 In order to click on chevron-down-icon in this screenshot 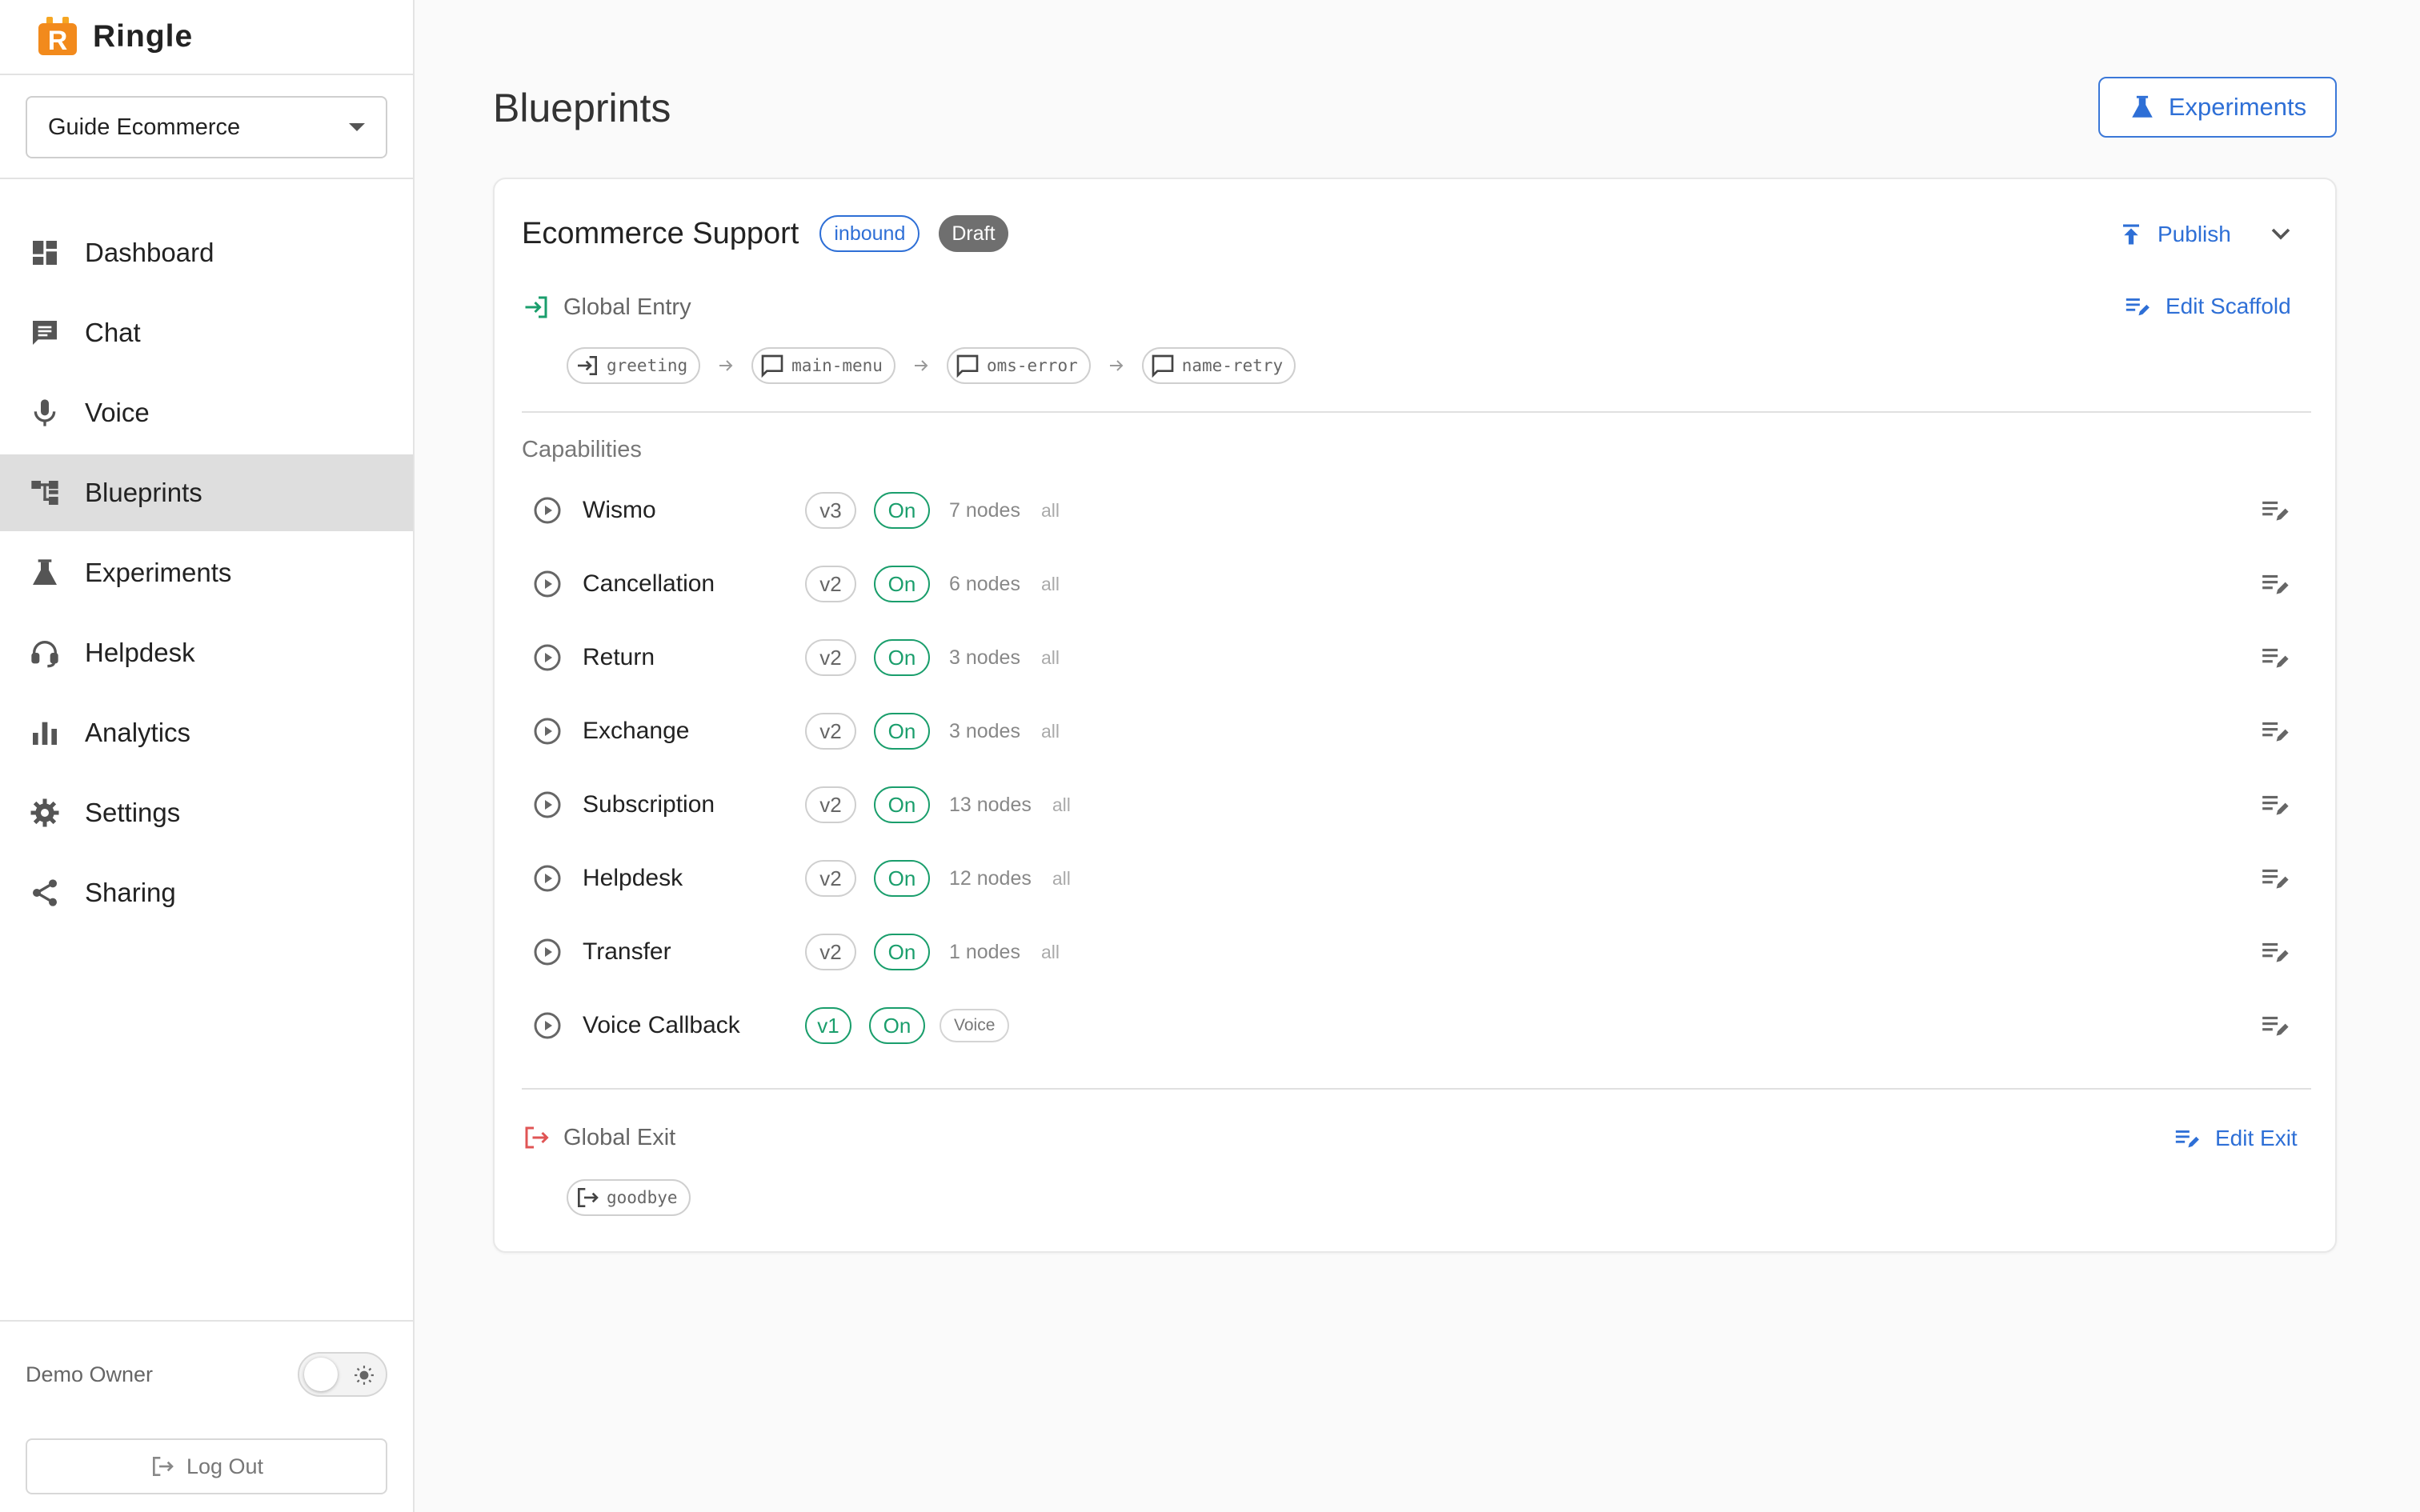, I will do `click(2281, 234)`.